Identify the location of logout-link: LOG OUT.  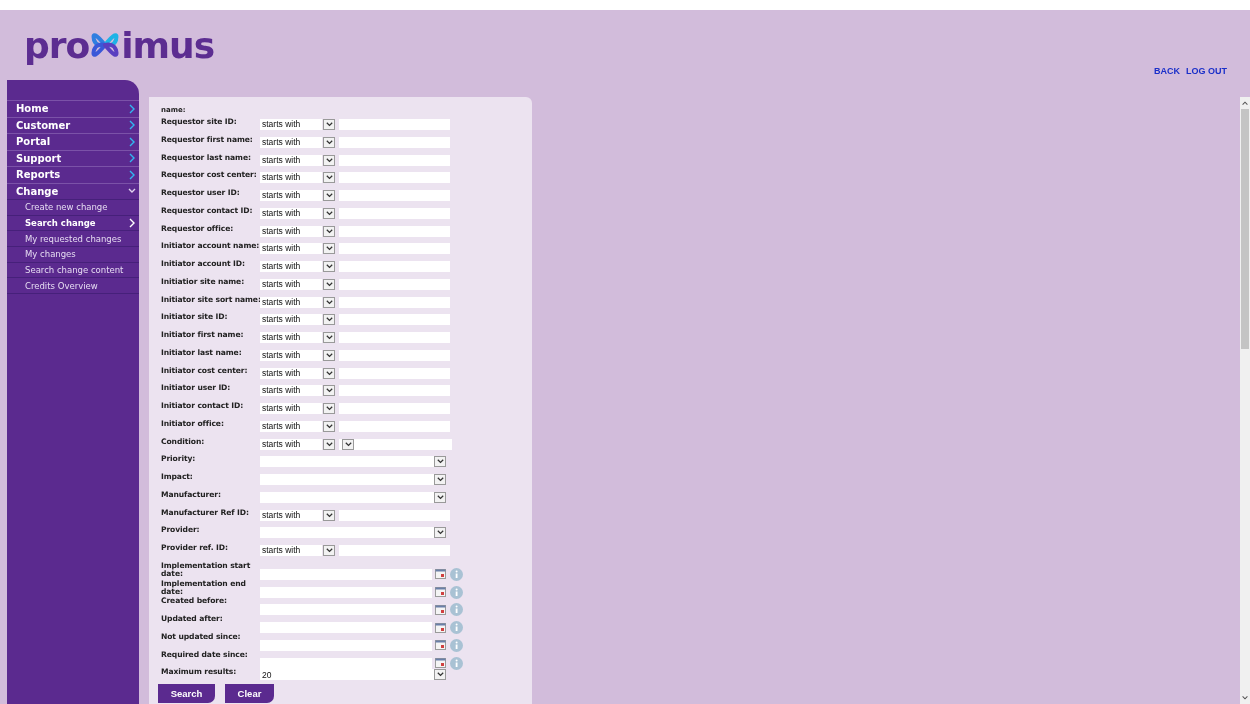
(1206, 71).